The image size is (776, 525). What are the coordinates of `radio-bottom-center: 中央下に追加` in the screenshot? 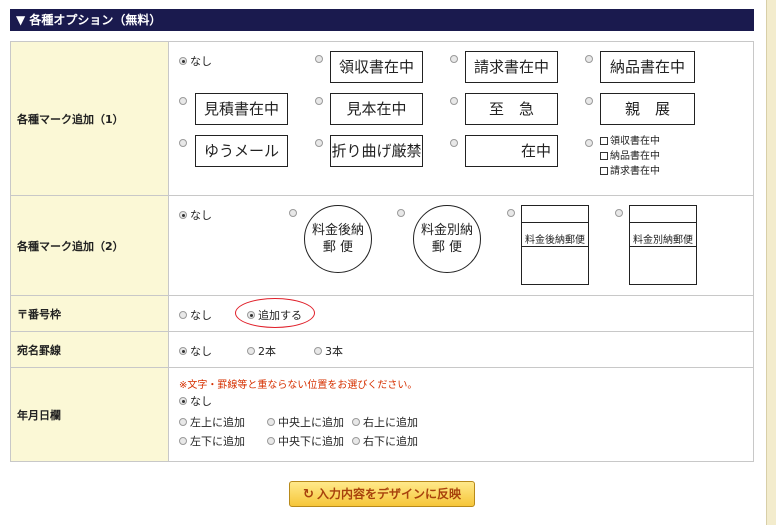 It's located at (305, 441).